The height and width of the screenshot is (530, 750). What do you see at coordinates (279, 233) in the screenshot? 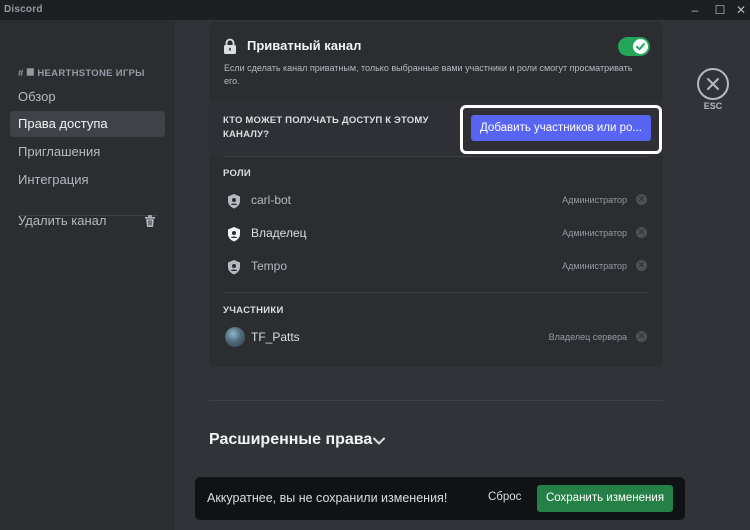
I see `role-name: Владелец` at bounding box center [279, 233].